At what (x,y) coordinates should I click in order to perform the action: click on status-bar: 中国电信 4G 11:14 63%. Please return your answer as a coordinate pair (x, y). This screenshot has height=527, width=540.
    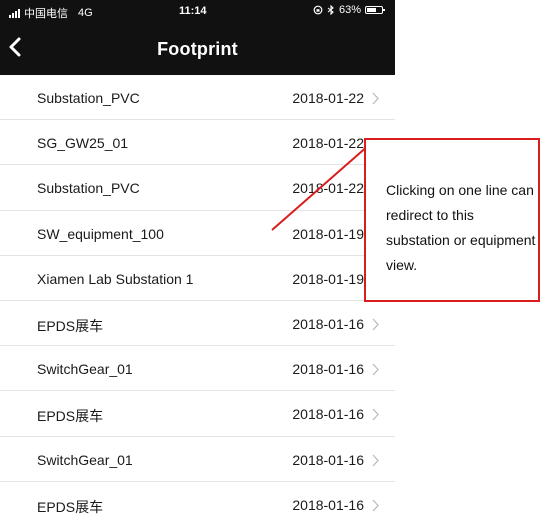
    Looking at the image, I should click on (197, 11).